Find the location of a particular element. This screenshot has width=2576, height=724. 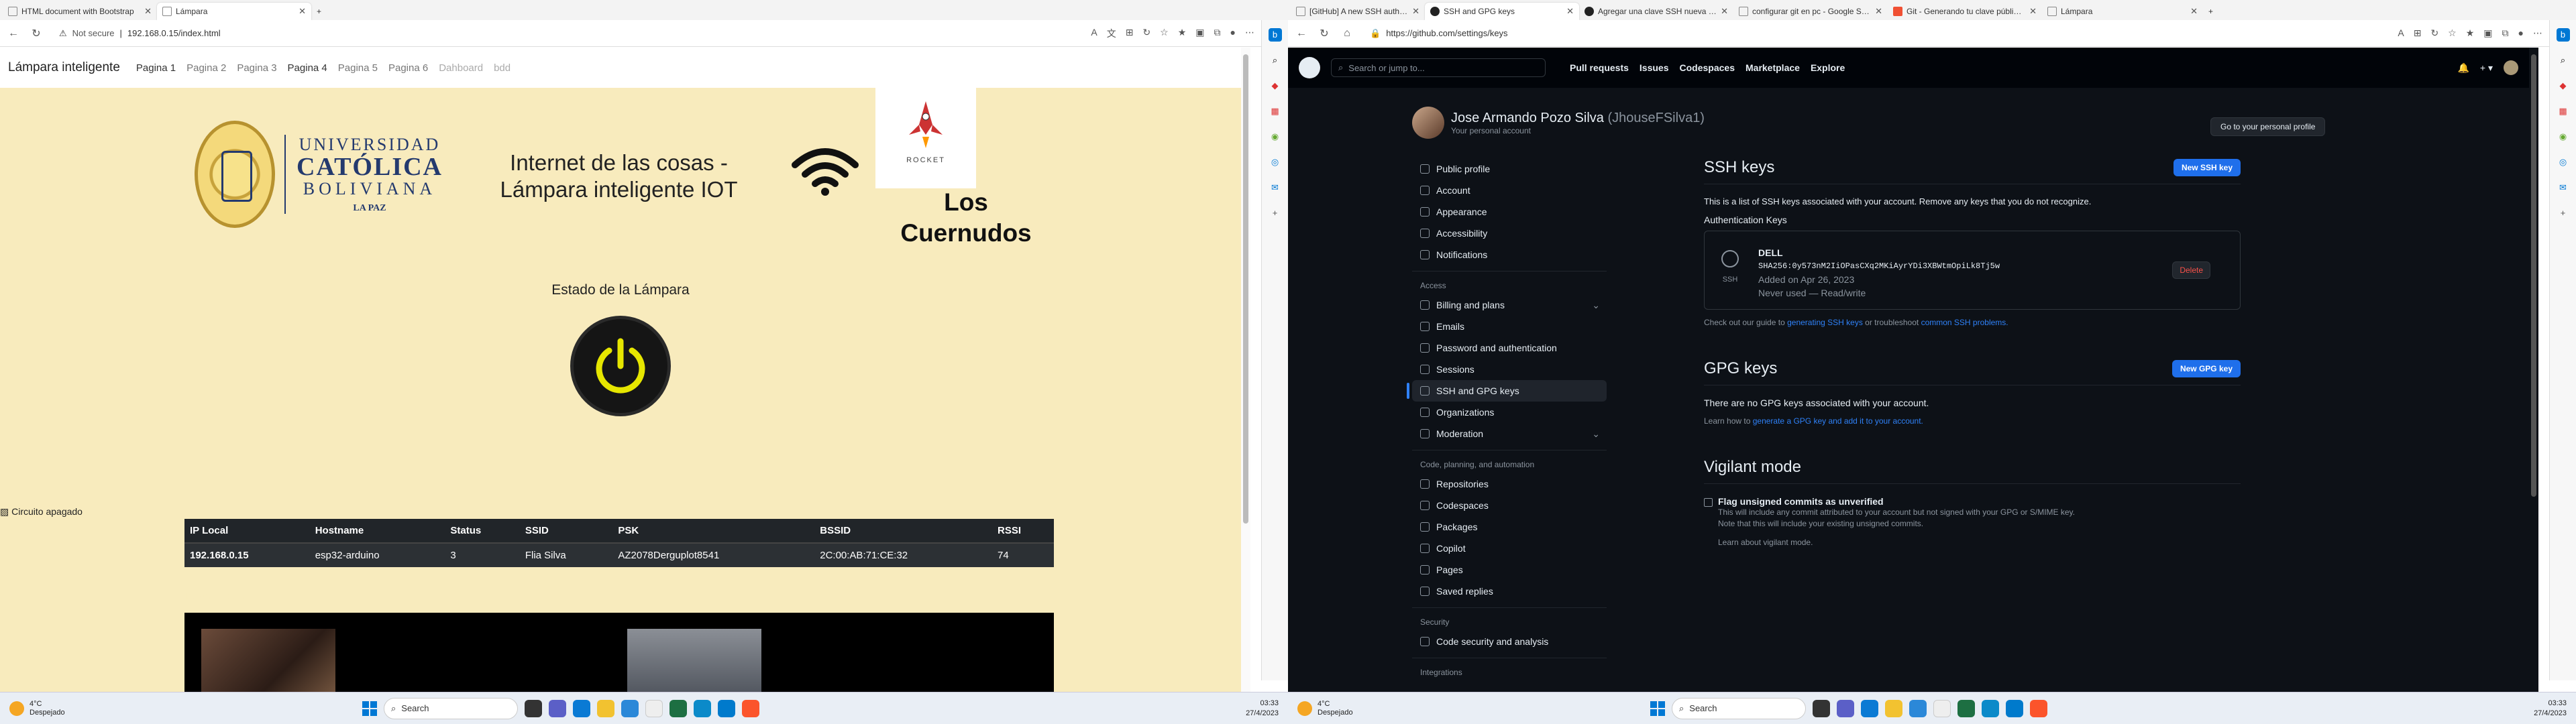

url-field: ⚠ Not secure | 192.168.0.15/index.html is located at coordinates (567, 33).